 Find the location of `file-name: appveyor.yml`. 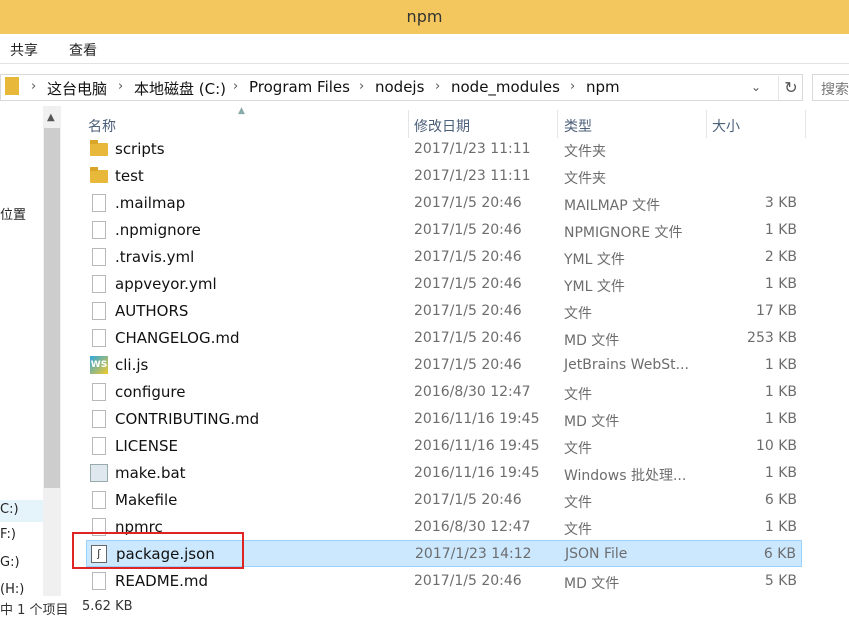

file-name: appveyor.yml is located at coordinates (166, 284).